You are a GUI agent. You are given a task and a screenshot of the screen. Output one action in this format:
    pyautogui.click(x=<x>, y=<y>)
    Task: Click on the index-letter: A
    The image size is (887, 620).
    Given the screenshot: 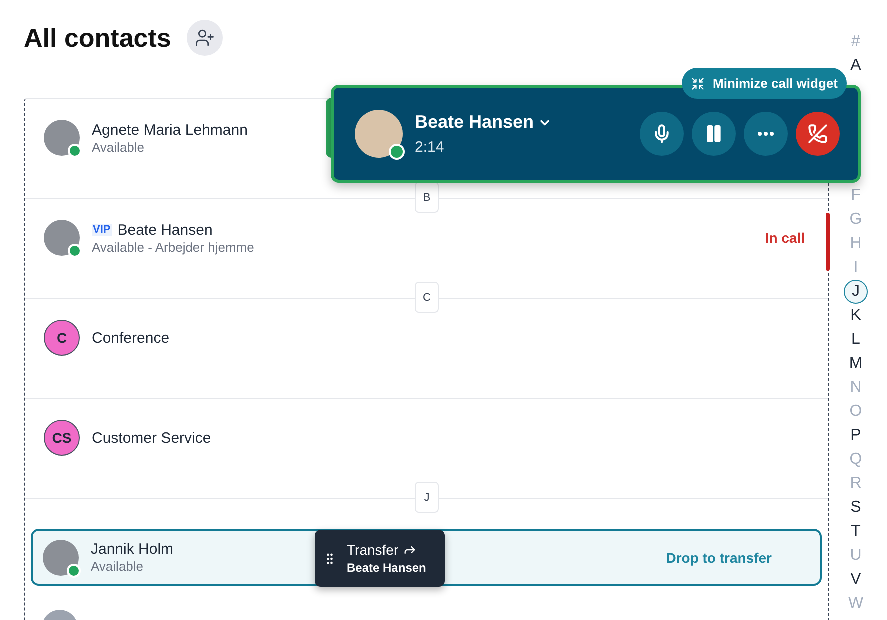 What is the action you would take?
    pyautogui.click(x=856, y=66)
    